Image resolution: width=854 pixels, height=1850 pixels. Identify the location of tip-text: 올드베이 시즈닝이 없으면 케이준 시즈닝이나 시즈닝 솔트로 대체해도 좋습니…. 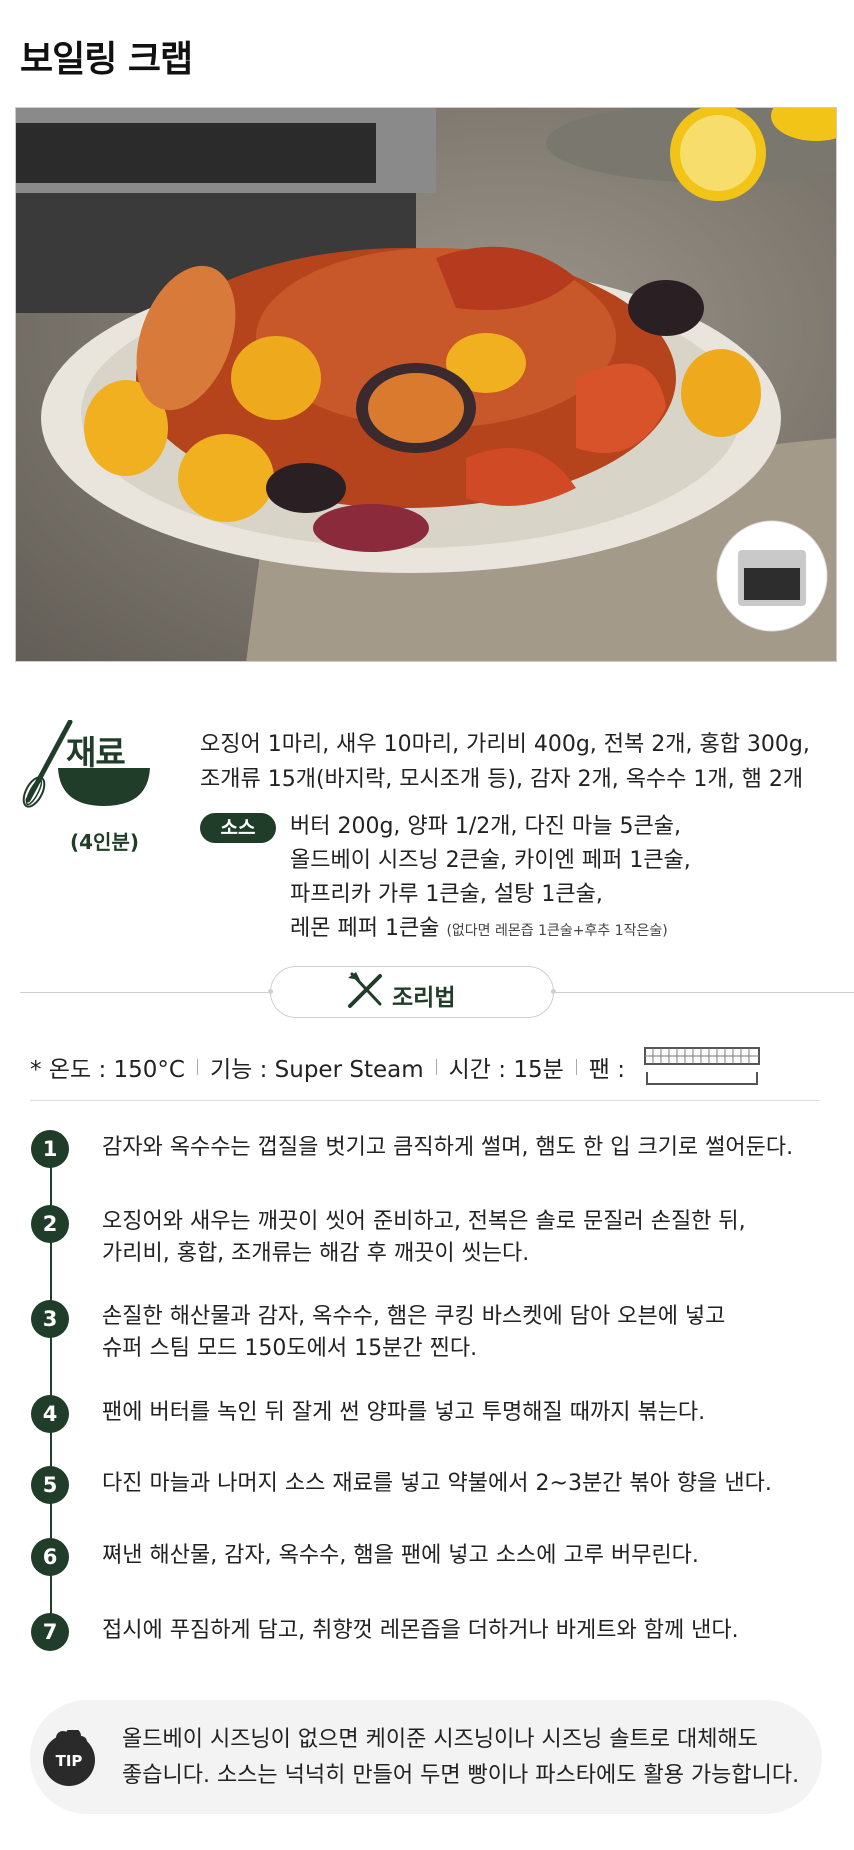
(460, 1758).